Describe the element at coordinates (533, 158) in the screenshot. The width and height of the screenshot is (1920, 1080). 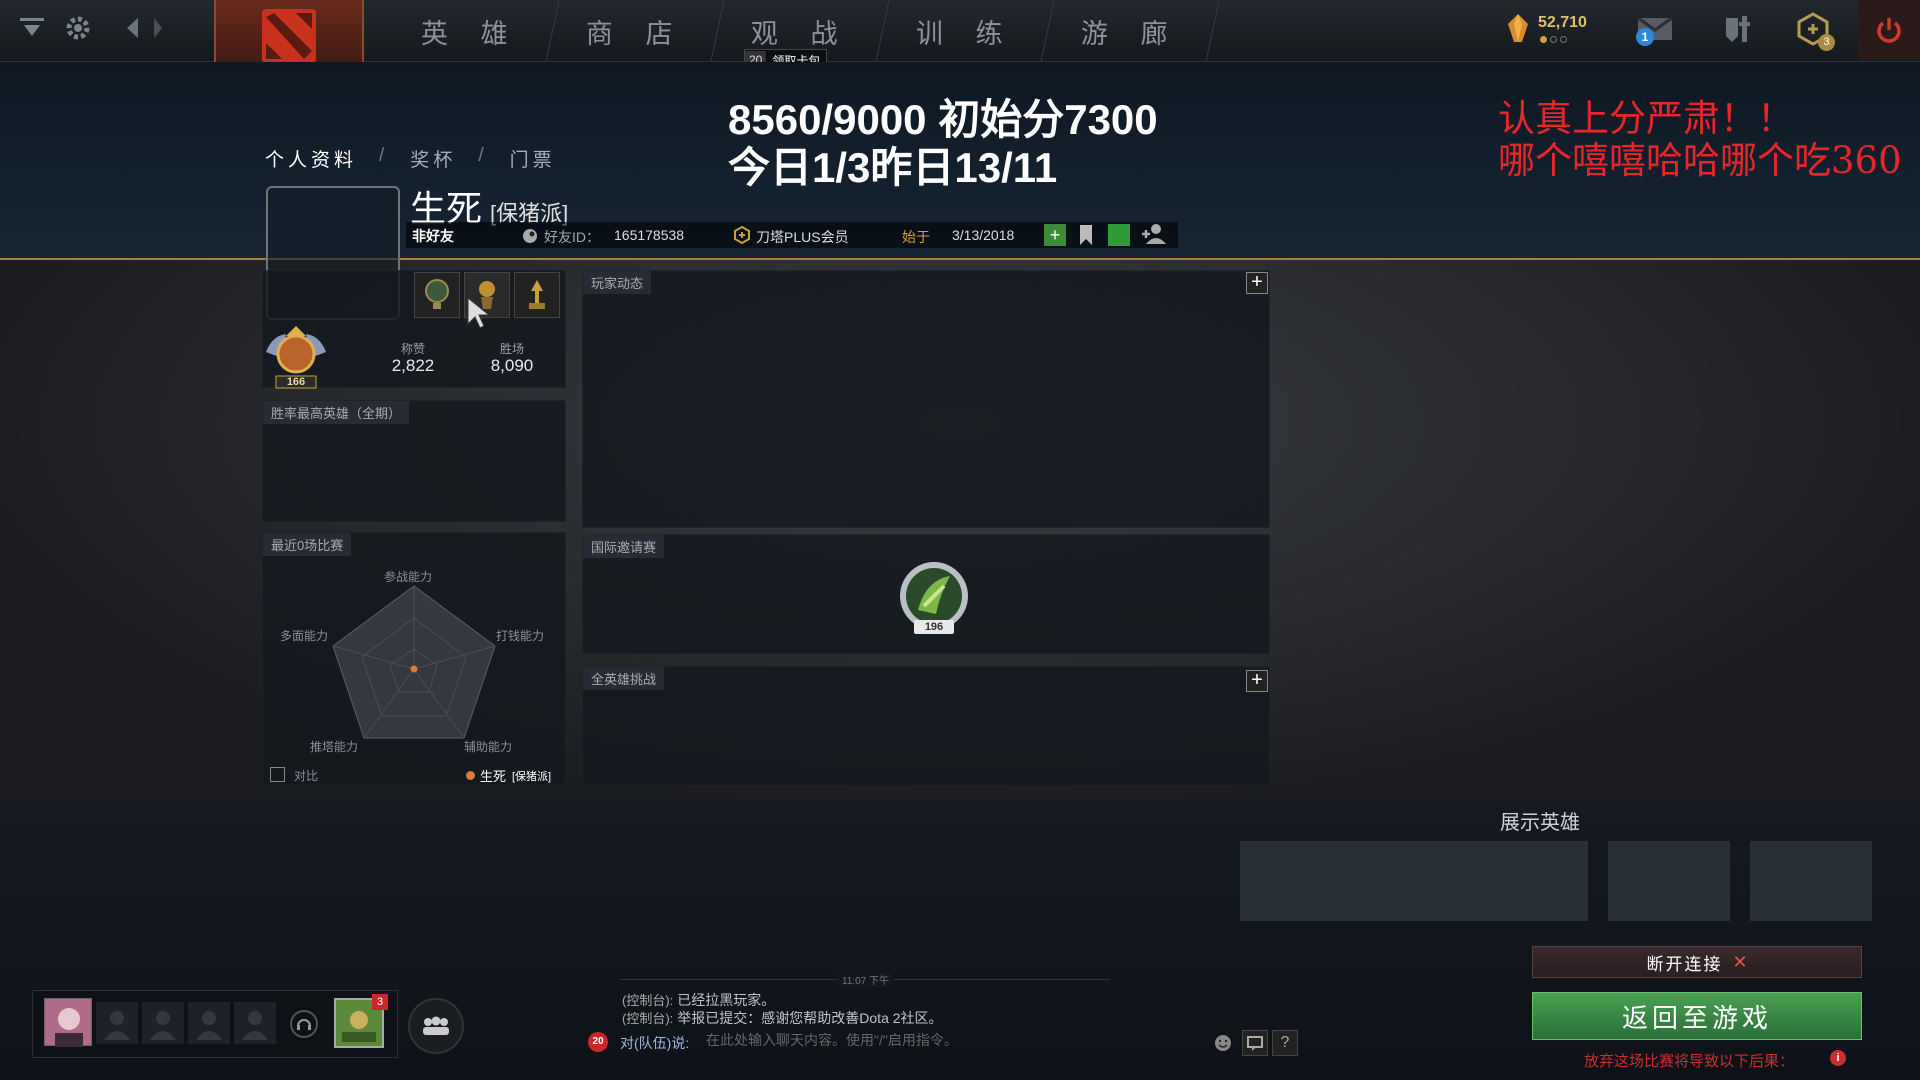
I see `crumb-tickets: 门票` at that location.